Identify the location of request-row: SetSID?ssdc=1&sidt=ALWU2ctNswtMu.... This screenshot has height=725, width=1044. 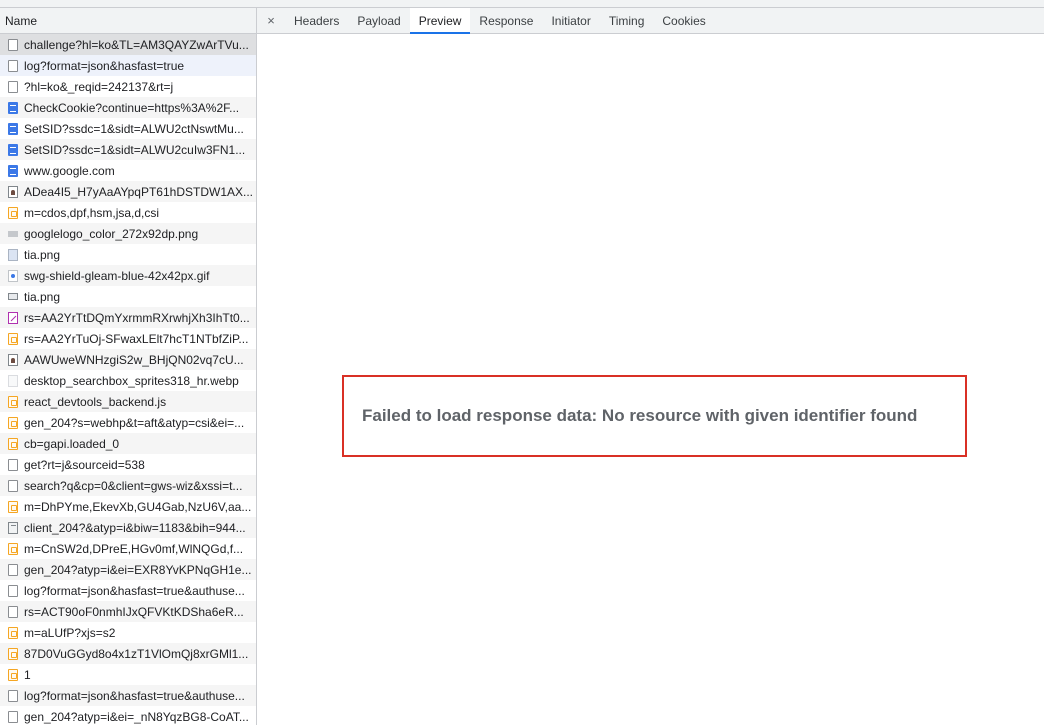
(128, 128).